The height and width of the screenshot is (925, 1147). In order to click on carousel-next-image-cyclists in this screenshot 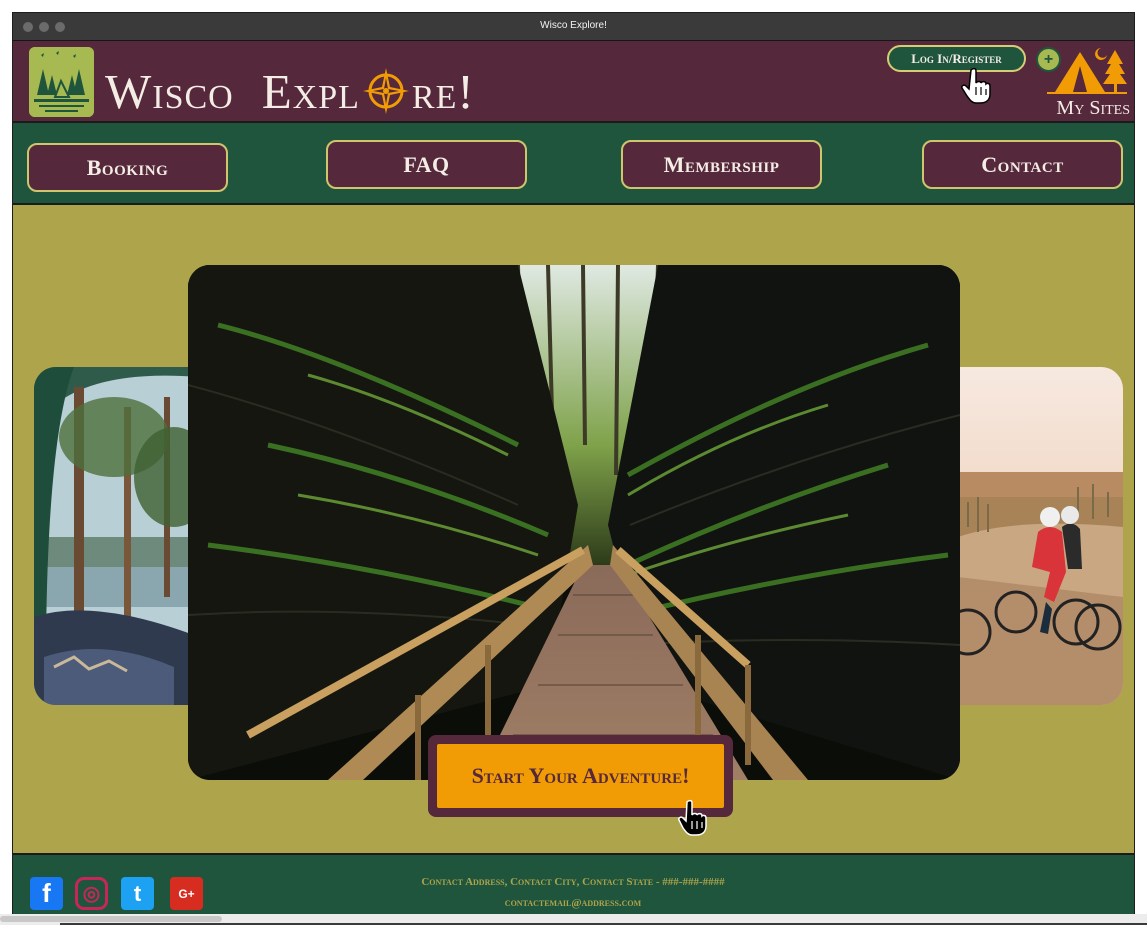, I will do `click(1040, 536)`.